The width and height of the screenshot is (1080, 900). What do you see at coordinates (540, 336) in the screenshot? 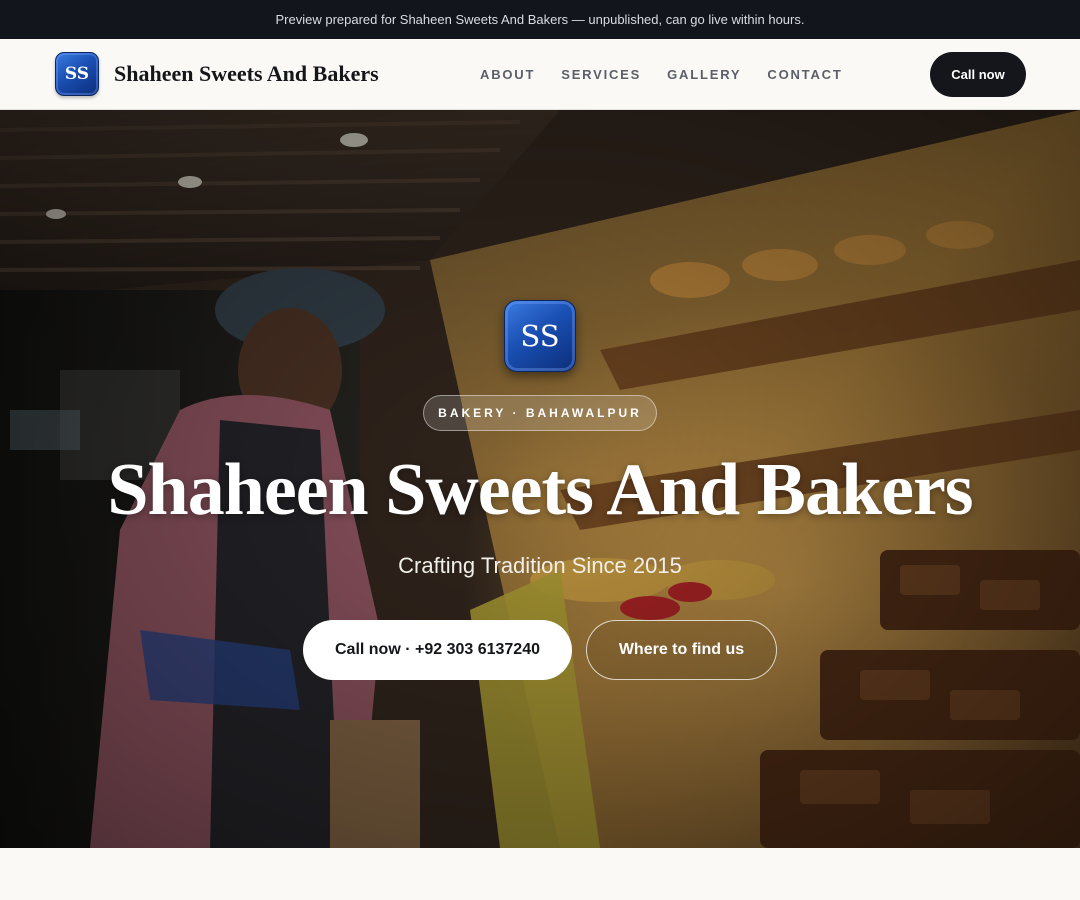
I see `hero-logo-badge: SS` at bounding box center [540, 336].